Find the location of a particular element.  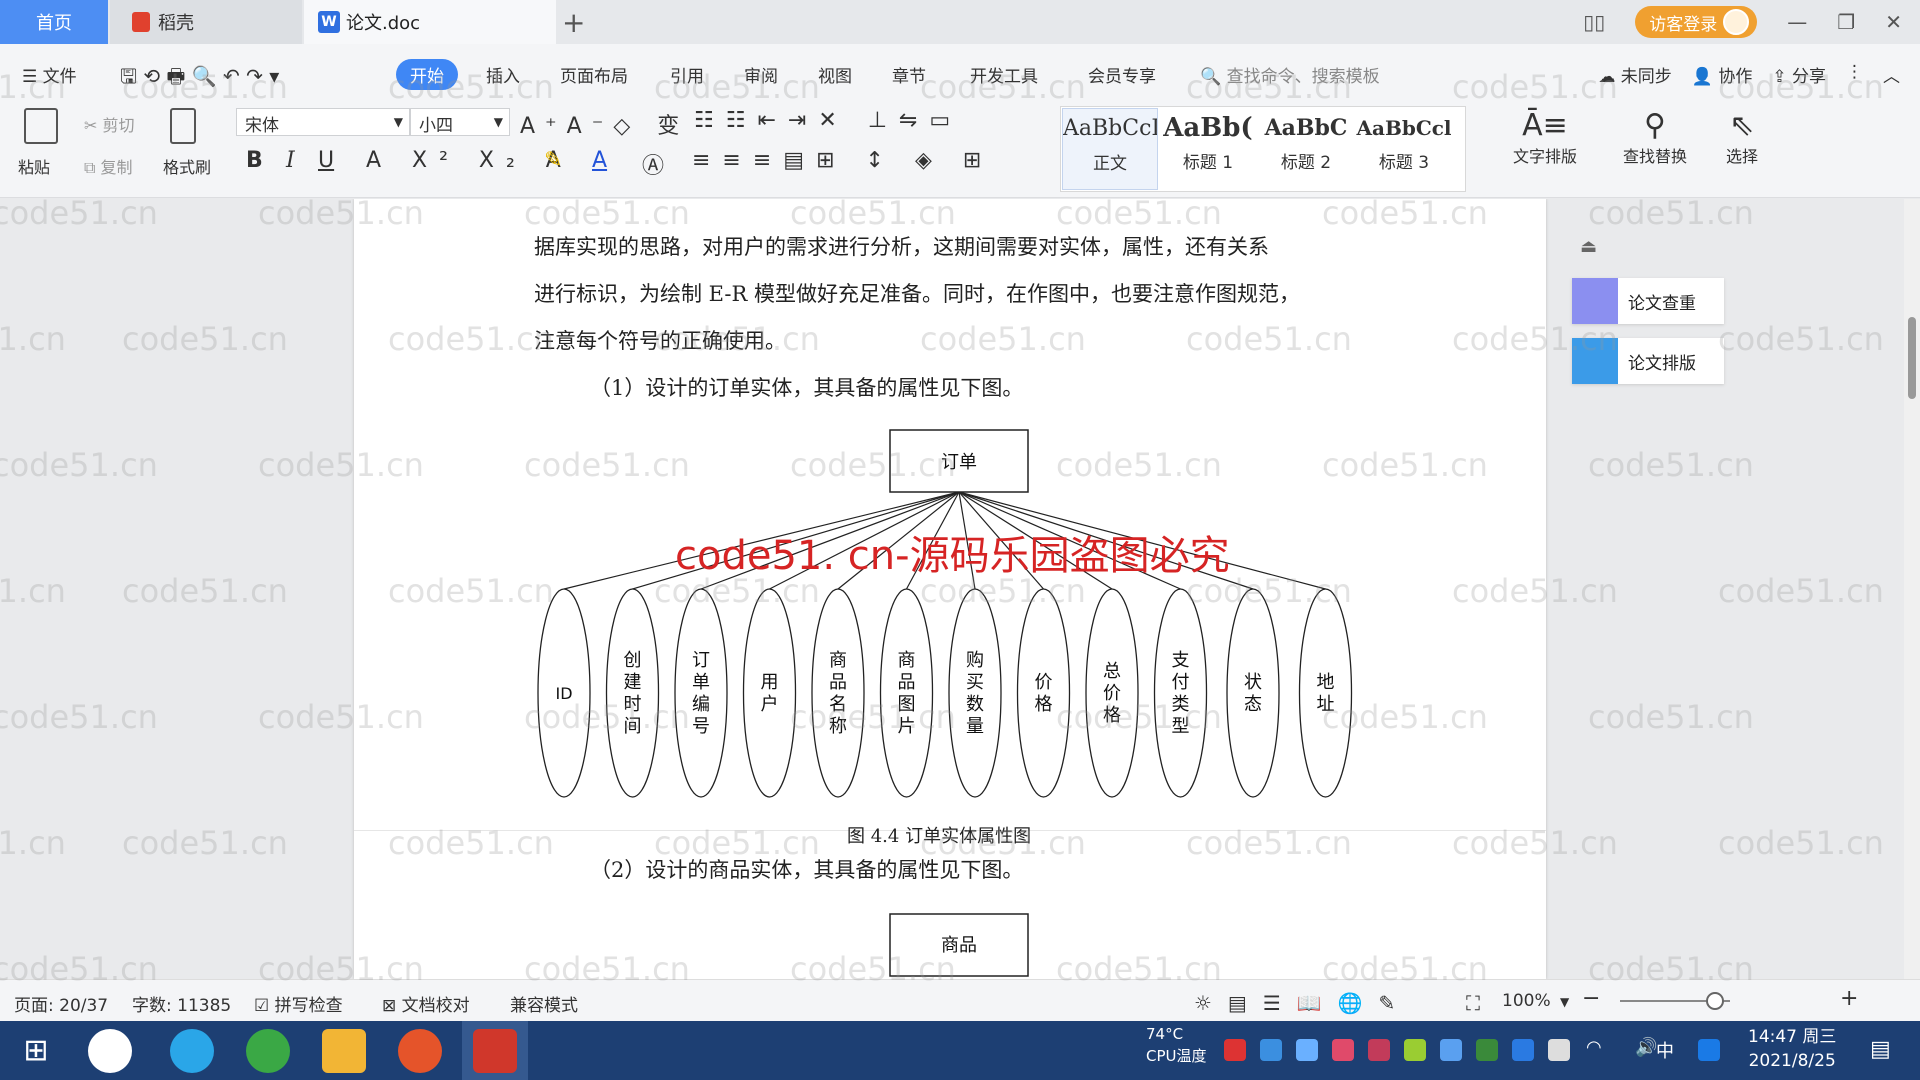

close-icon: ✕ is located at coordinates (1893, 22).